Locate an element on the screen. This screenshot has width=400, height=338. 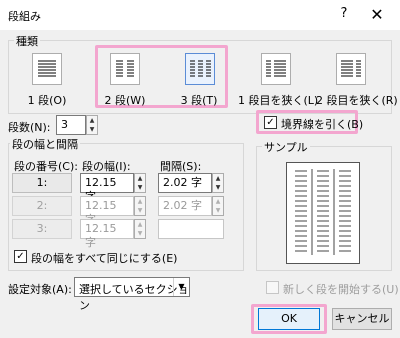
num-columns-spinner: ▲ ▼ is located at coordinates (92, 125).